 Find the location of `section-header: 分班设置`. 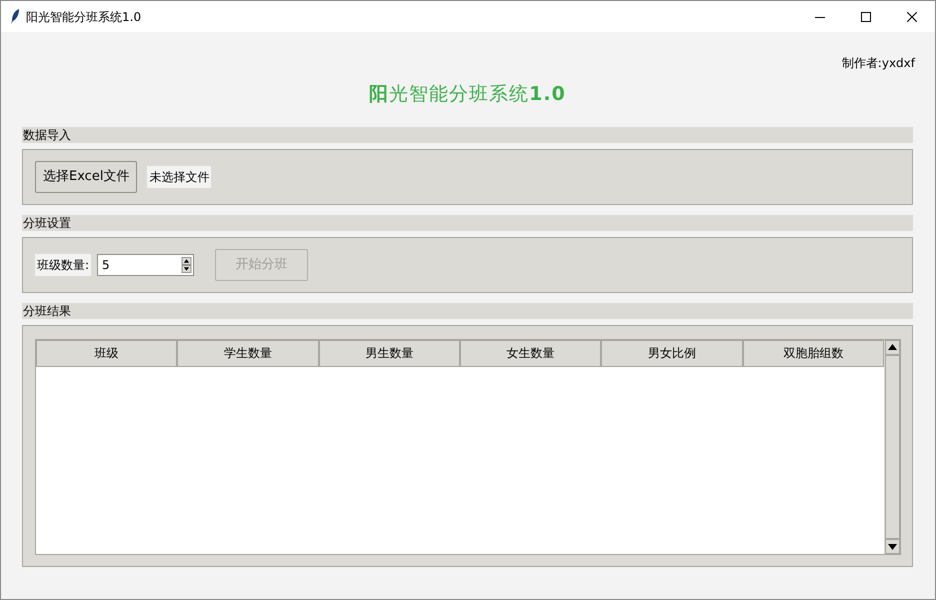

section-header: 分班设置 is located at coordinates (467, 222).